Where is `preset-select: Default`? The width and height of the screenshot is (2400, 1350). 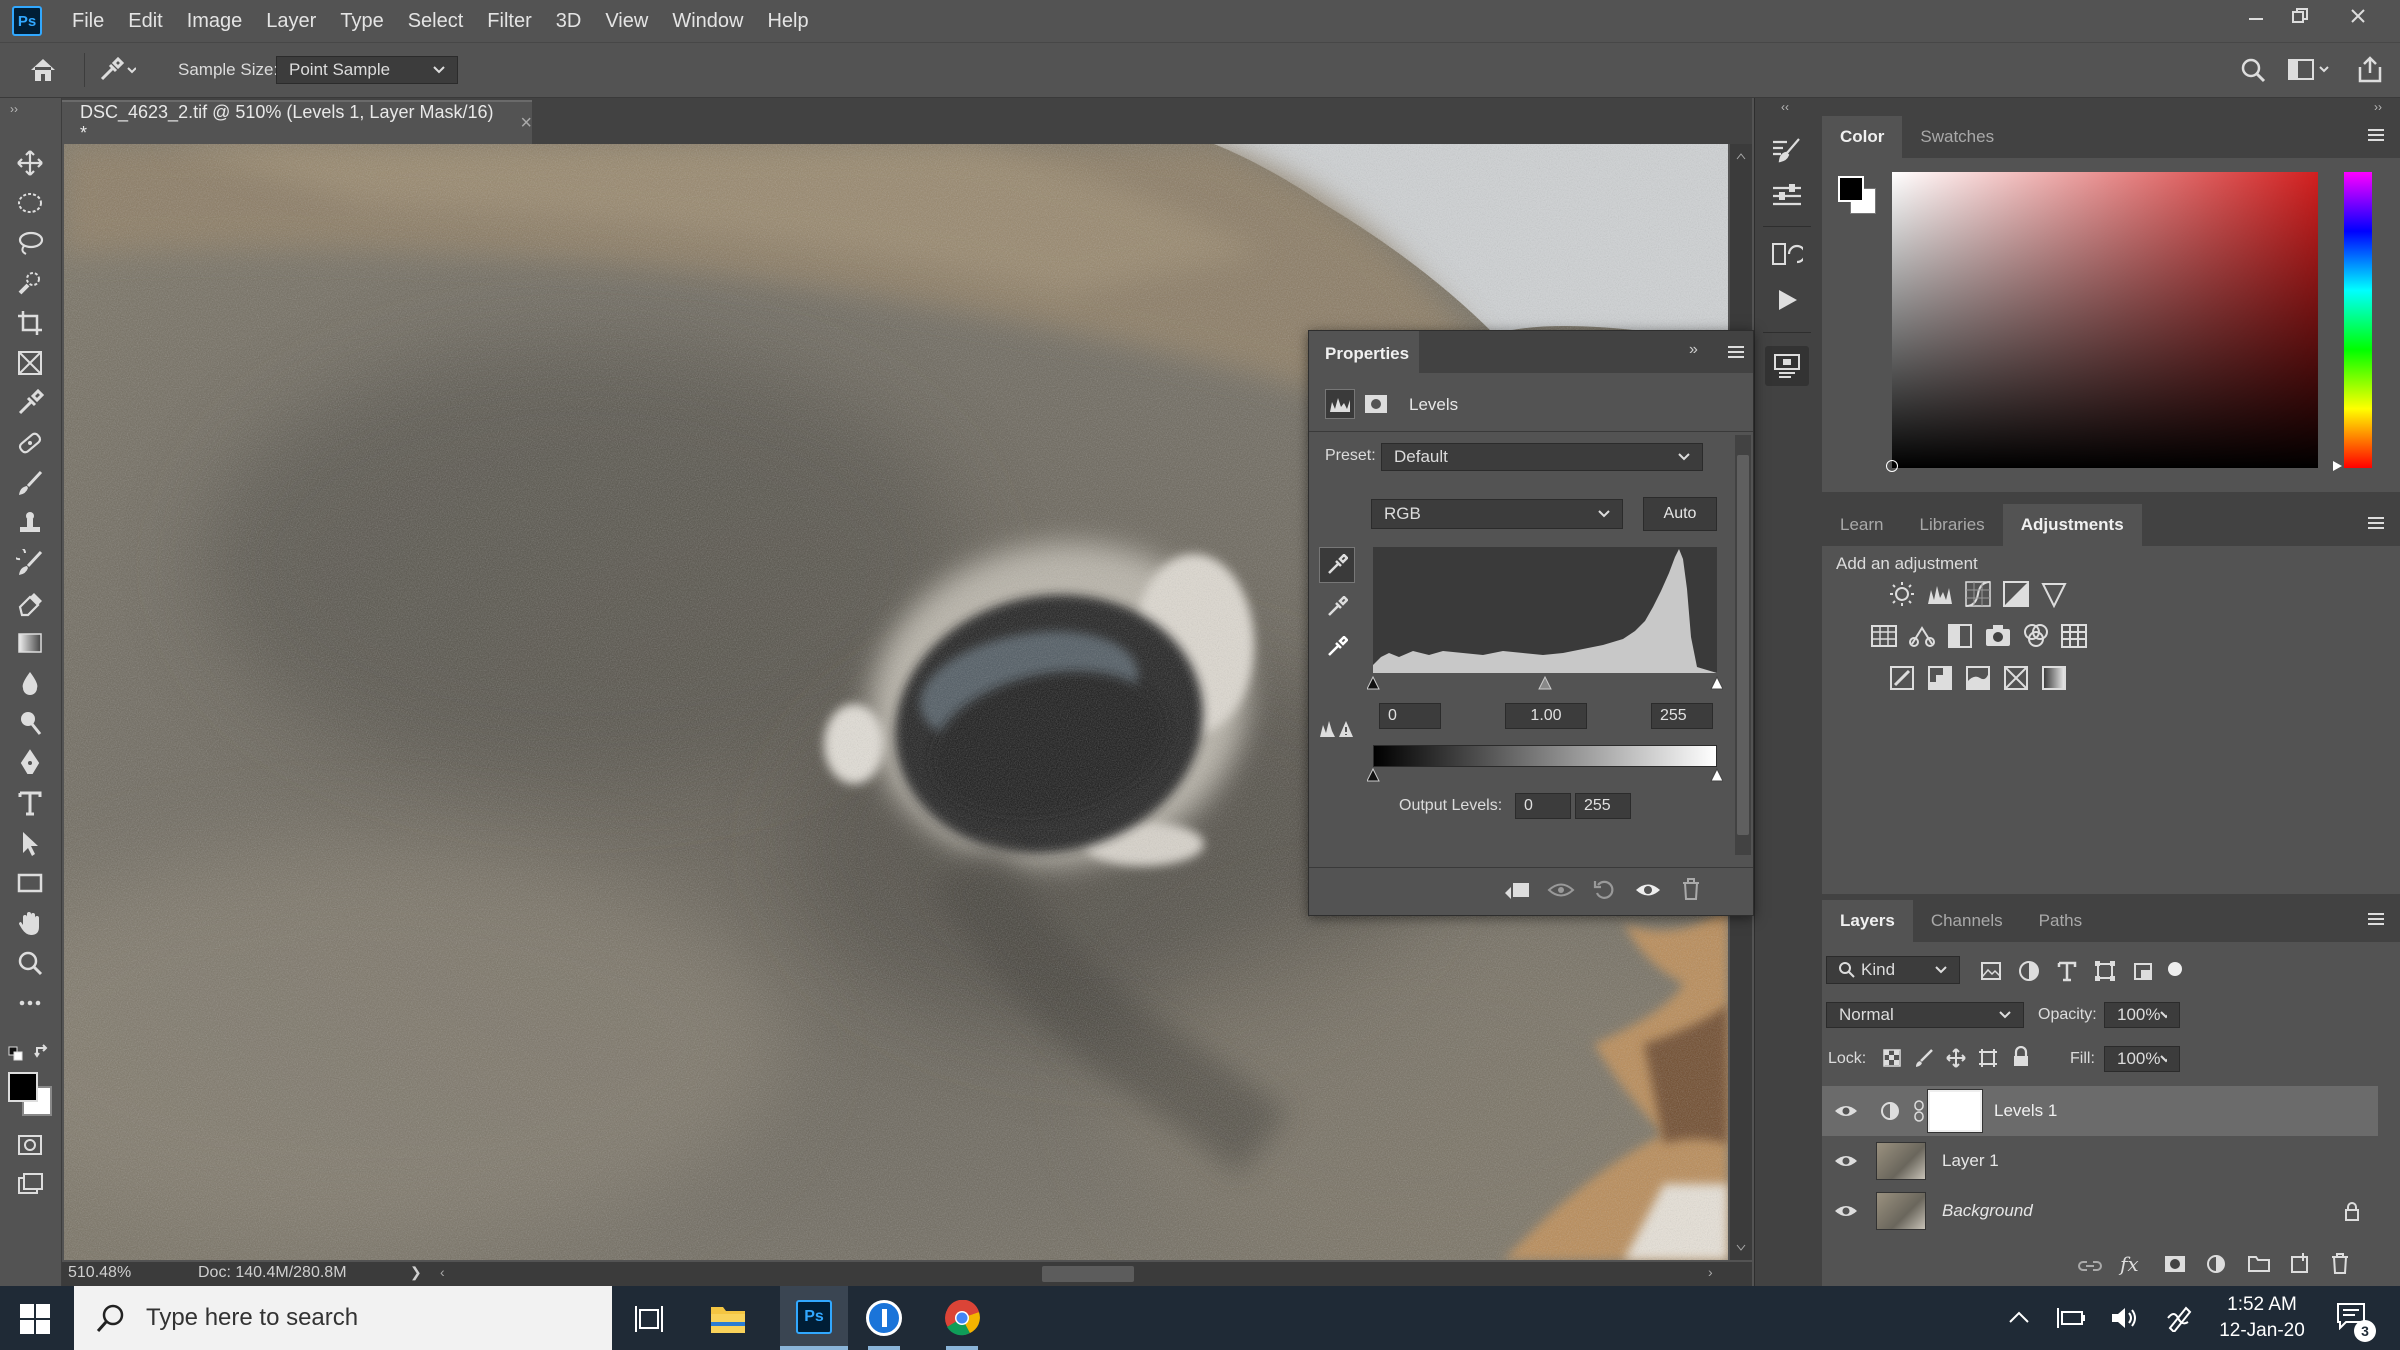 preset-select: Default is located at coordinates (1542, 457).